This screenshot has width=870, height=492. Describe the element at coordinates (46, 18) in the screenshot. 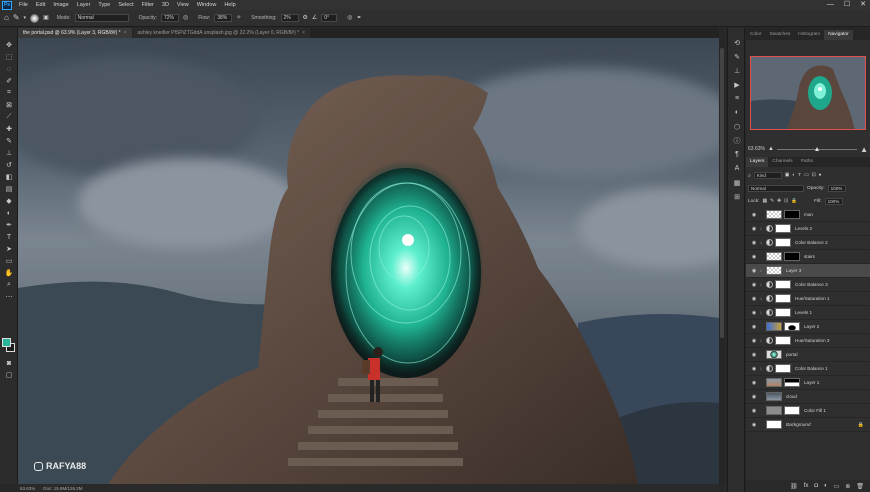

I see `brush-settings-icon: ▣` at that location.